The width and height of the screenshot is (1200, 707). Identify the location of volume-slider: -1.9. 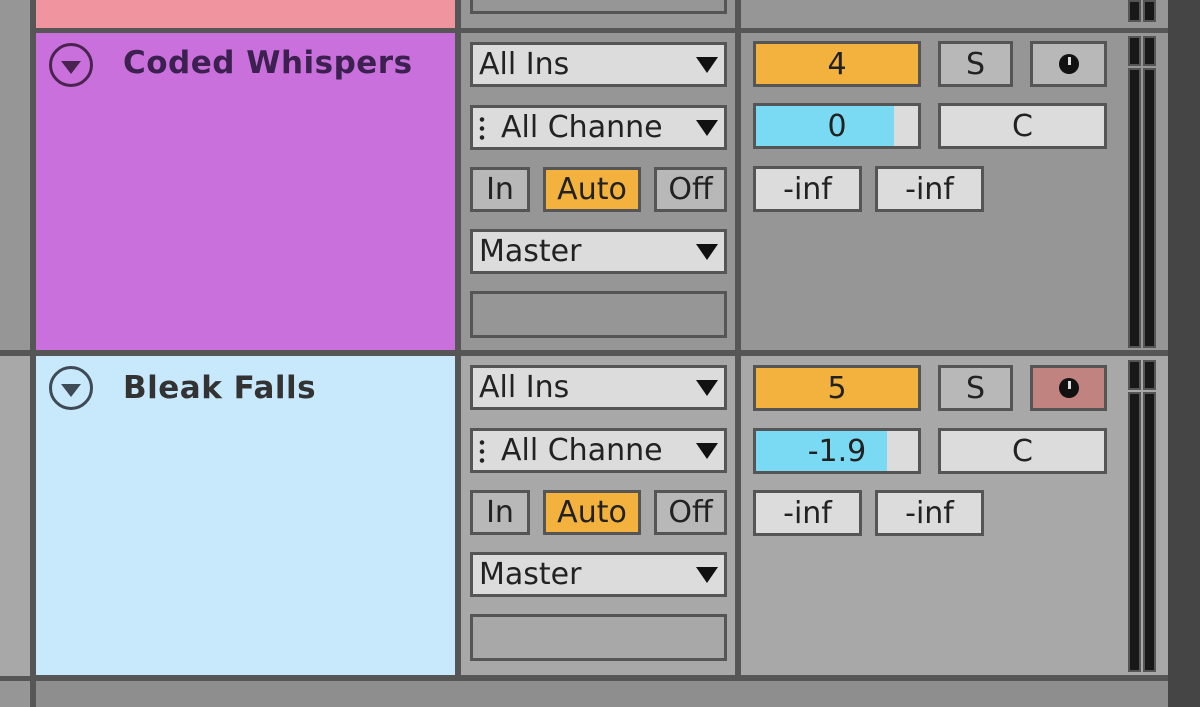
(837, 451).